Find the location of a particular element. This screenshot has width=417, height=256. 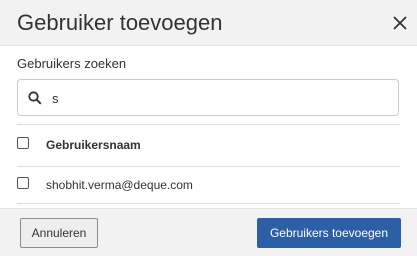

table-bottom-divider is located at coordinates (208, 203).